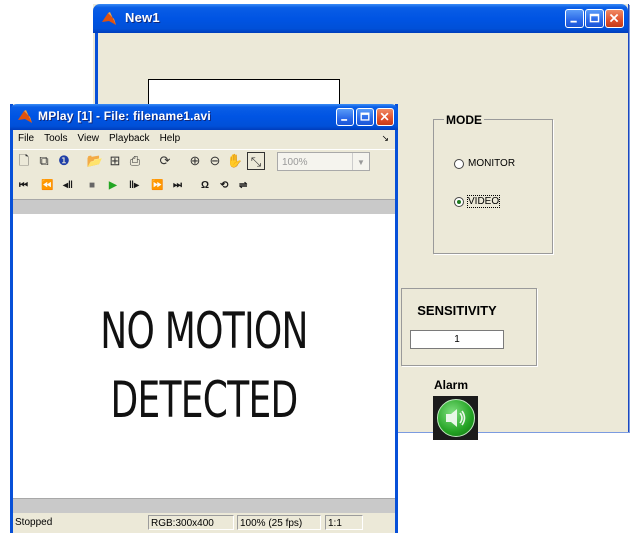 This screenshot has width=637, height=533. Describe the element at coordinates (88, 138) in the screenshot. I see `menu-view: View` at that location.